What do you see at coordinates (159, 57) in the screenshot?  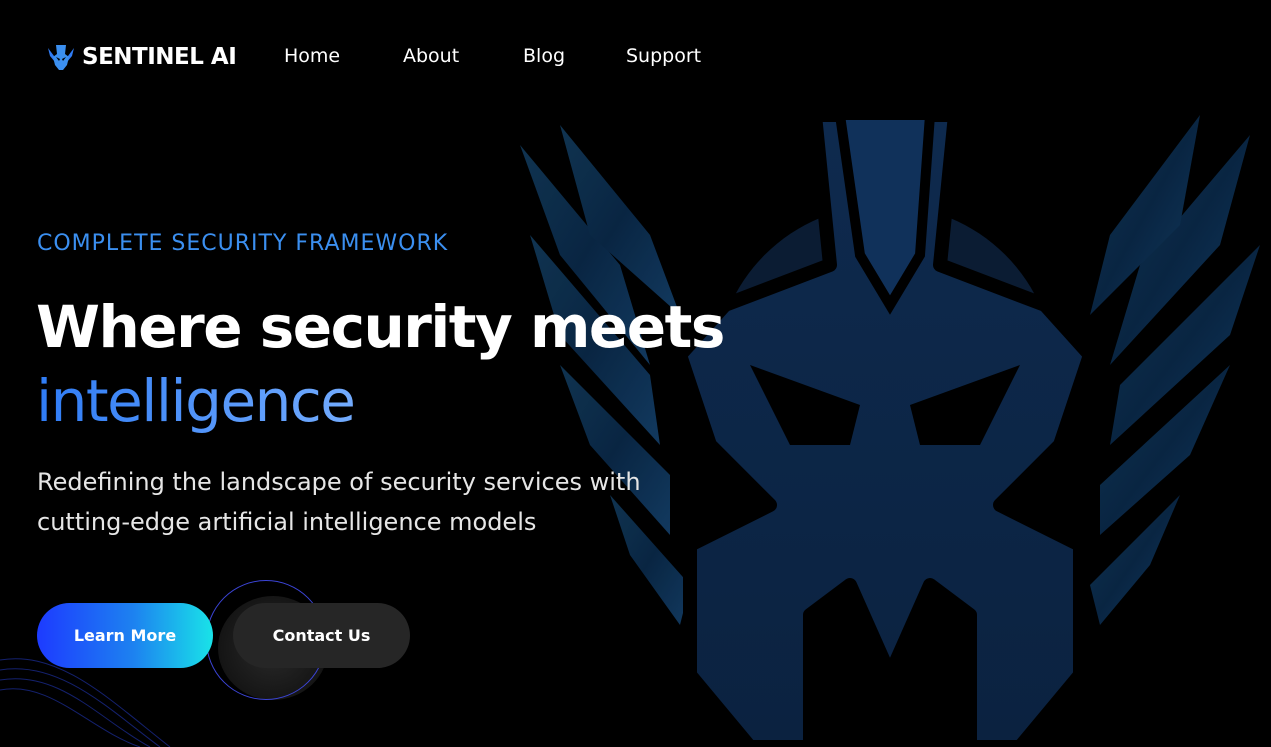 I see `brand-name: SENTINEL AI` at bounding box center [159, 57].